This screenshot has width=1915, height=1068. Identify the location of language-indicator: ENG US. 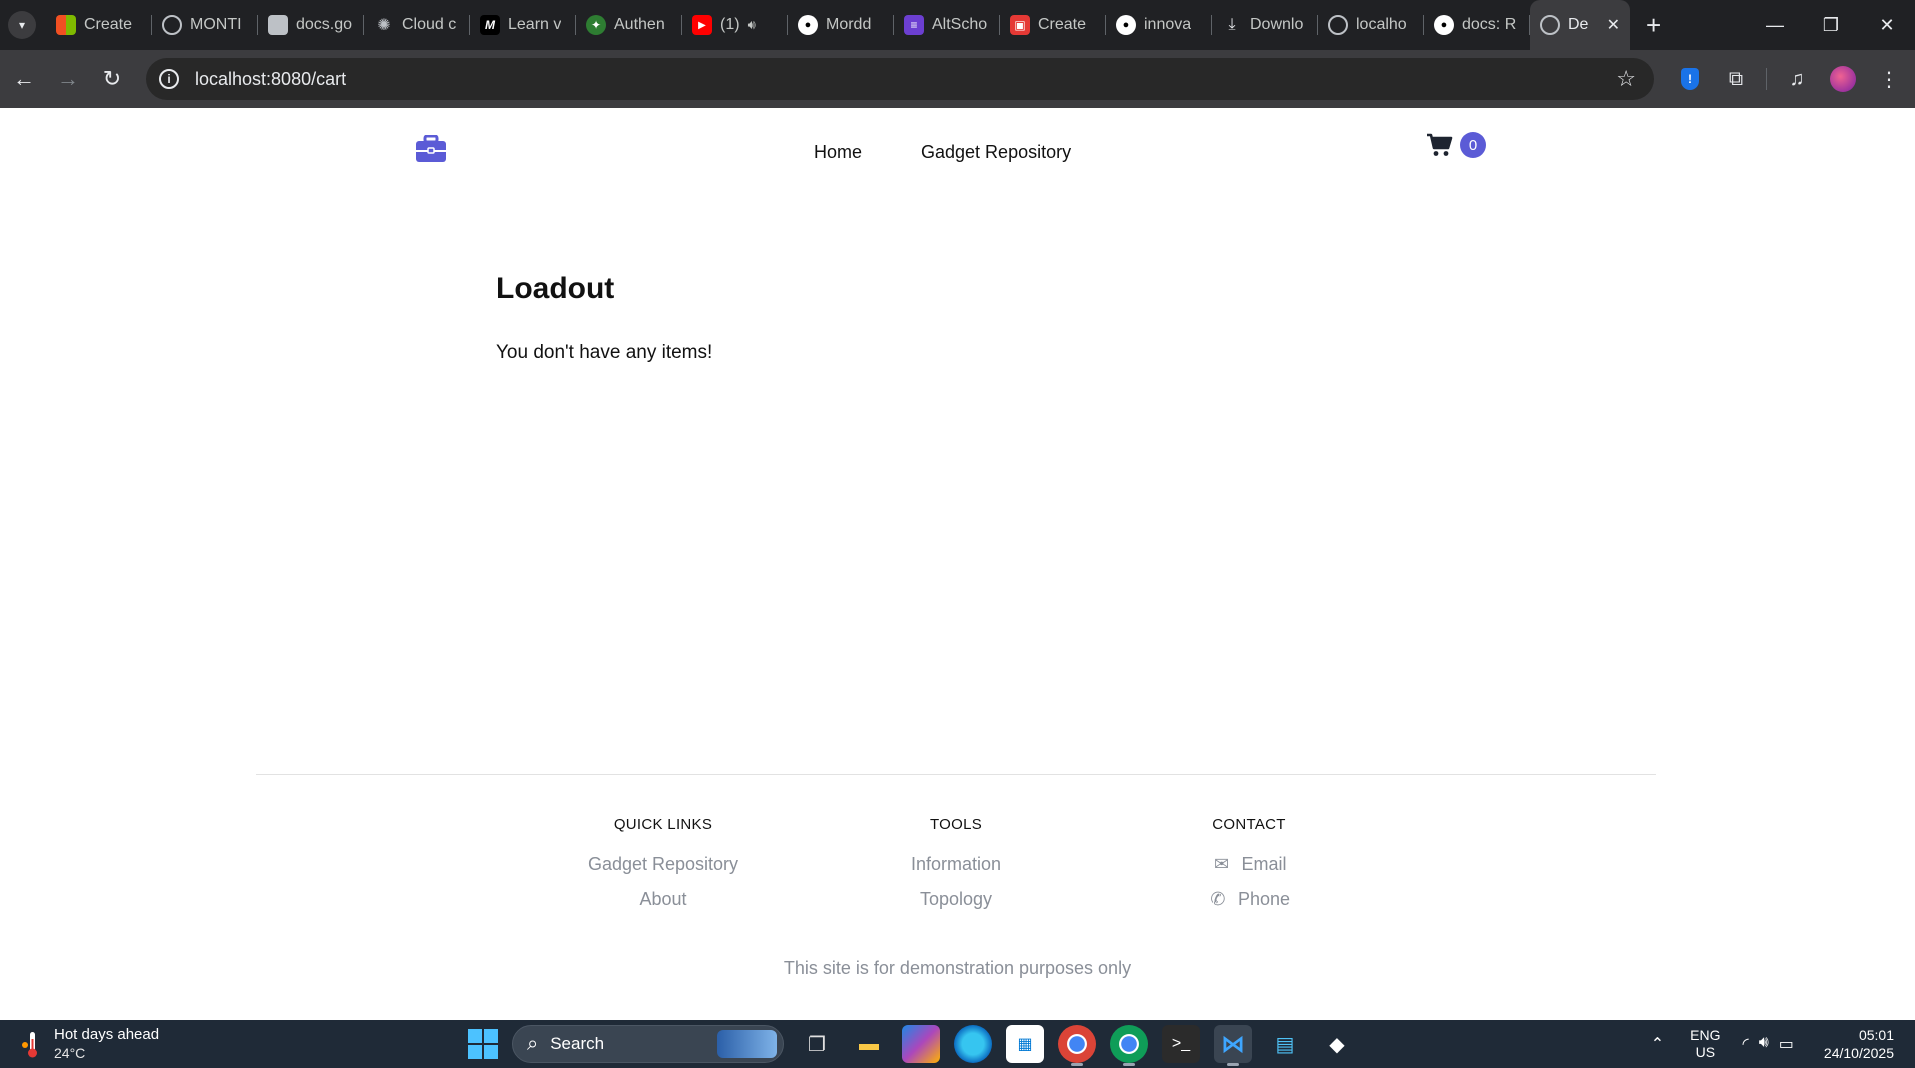
(1705, 1044).